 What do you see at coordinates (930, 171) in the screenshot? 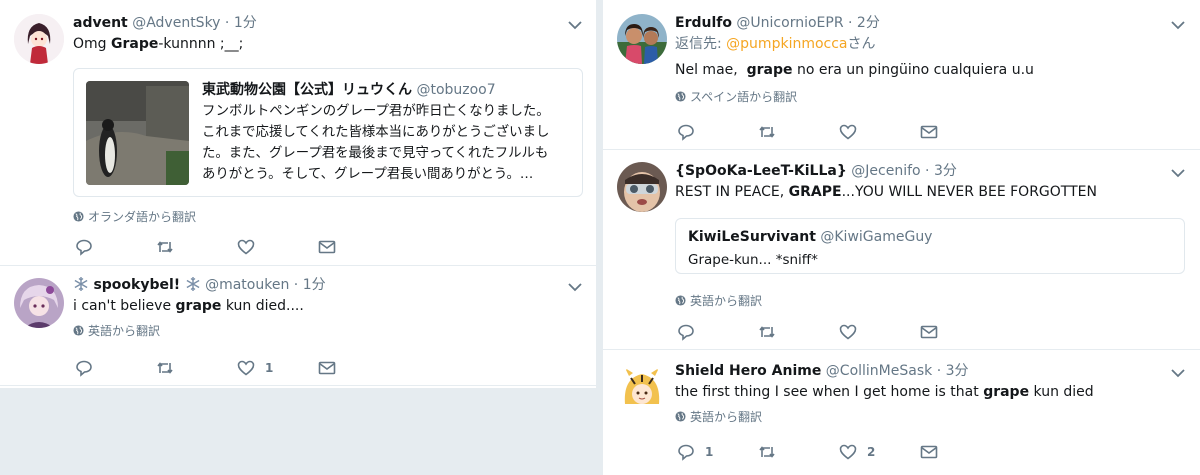
I see `tweet-header: {SpOoKa-LeeT-KiLLa} @Jecenifo · 3分` at bounding box center [930, 171].